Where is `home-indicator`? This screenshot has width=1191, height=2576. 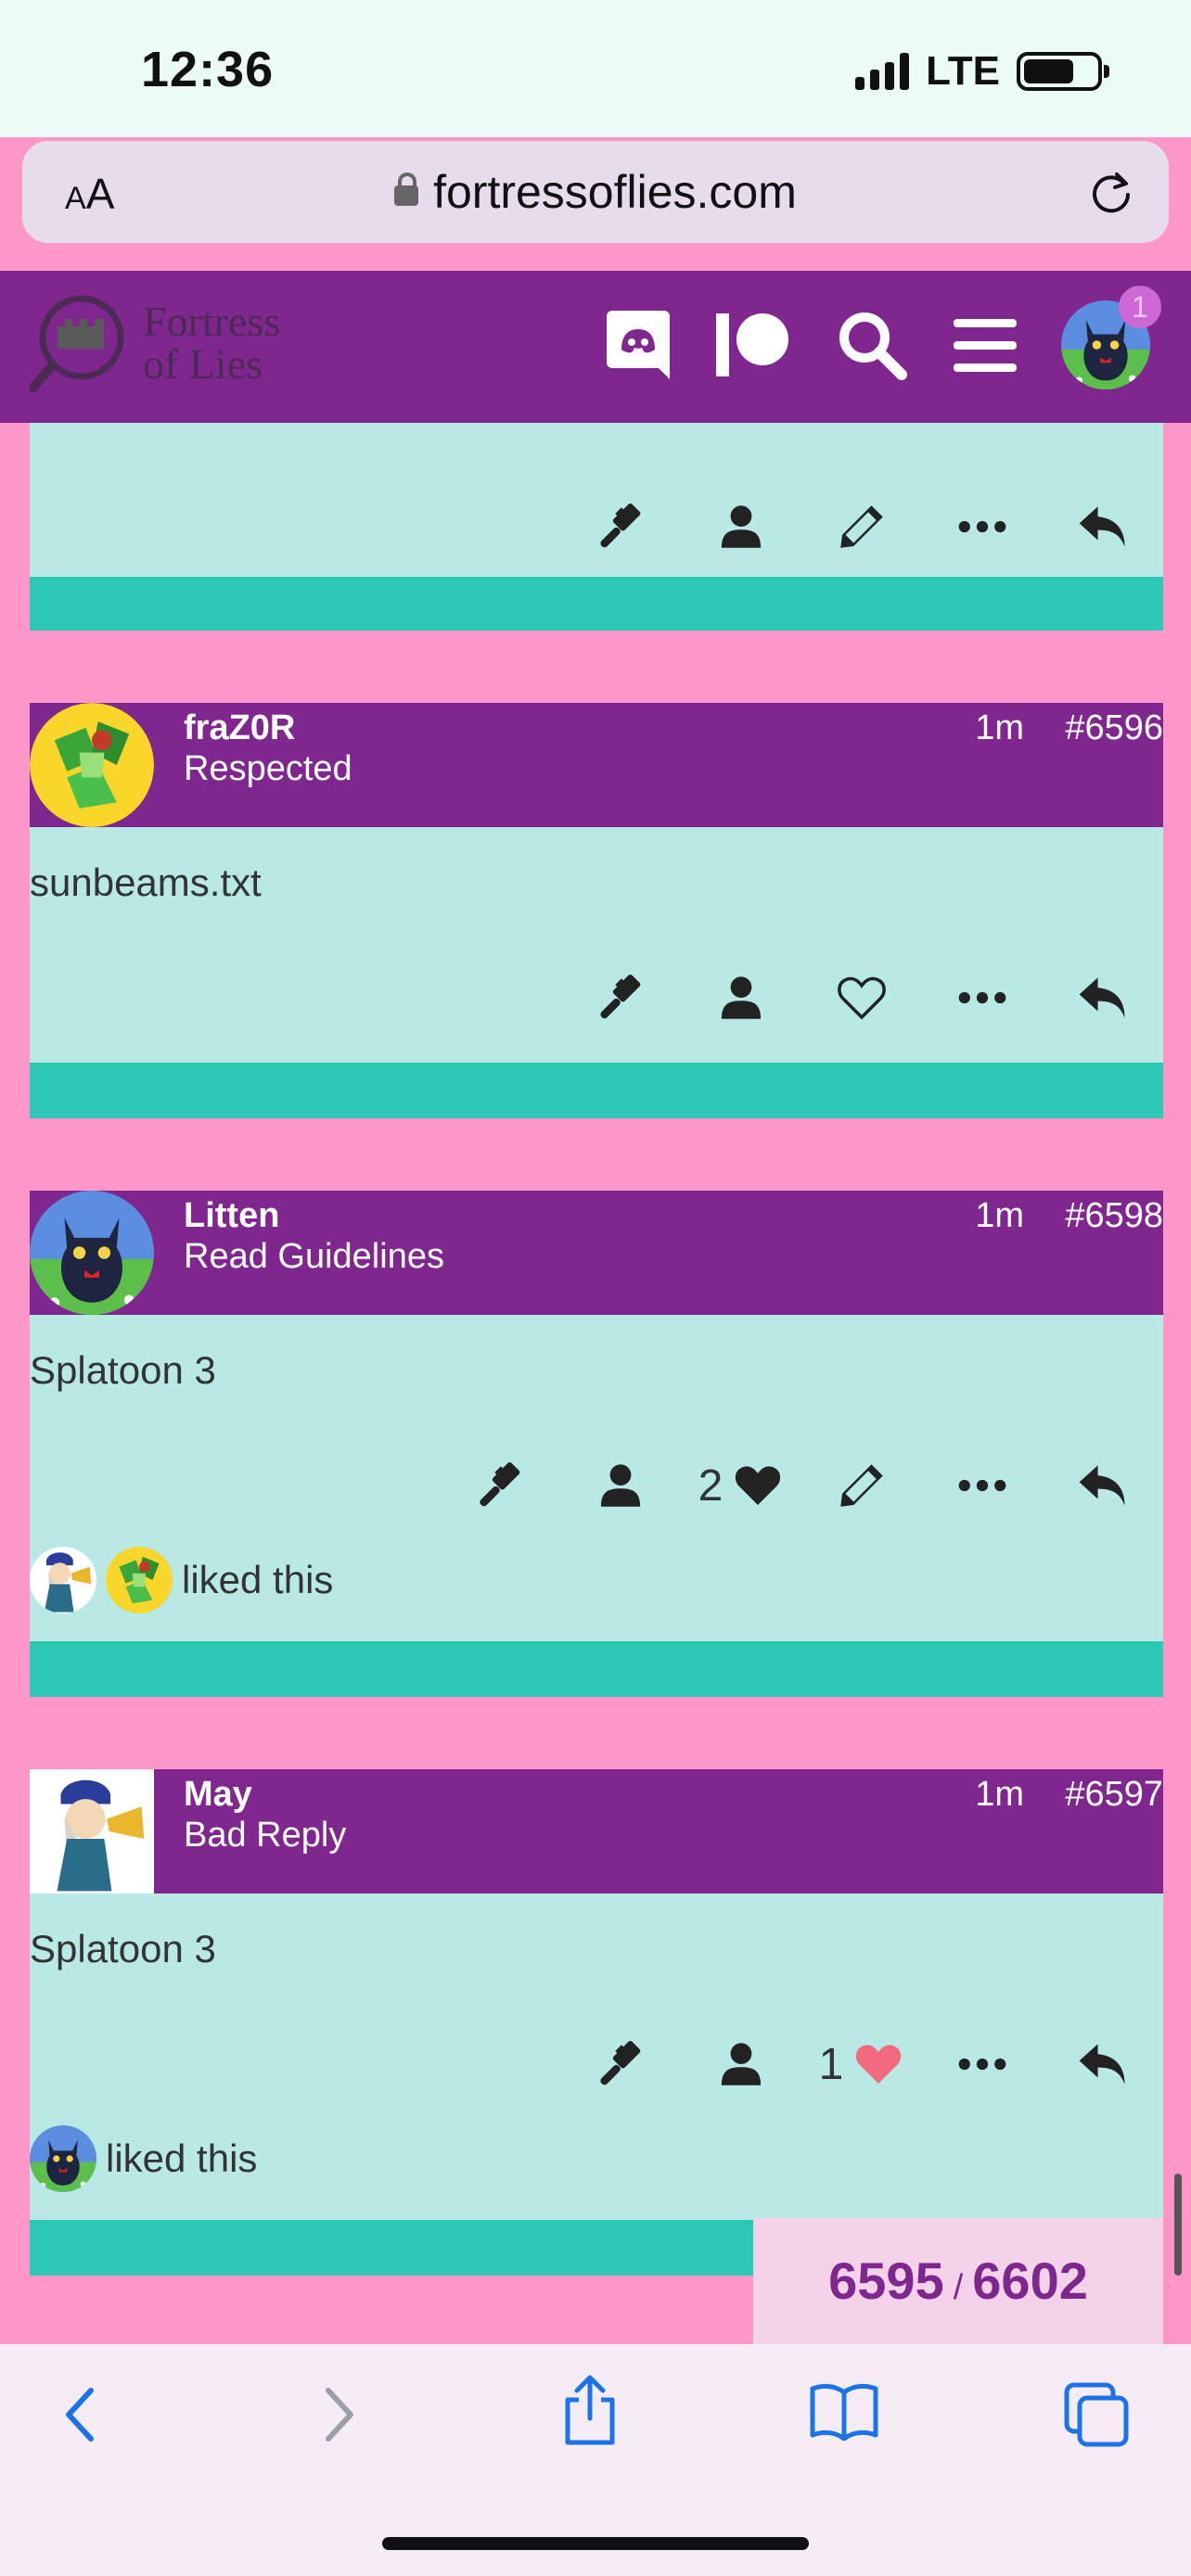 home-indicator is located at coordinates (595, 2543).